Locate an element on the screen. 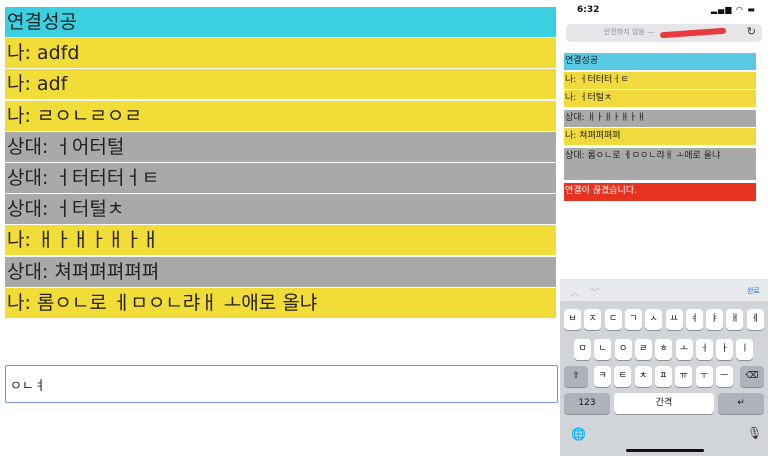 The image size is (768, 456). key-ㅗ: ㅗ is located at coordinates (684, 349).